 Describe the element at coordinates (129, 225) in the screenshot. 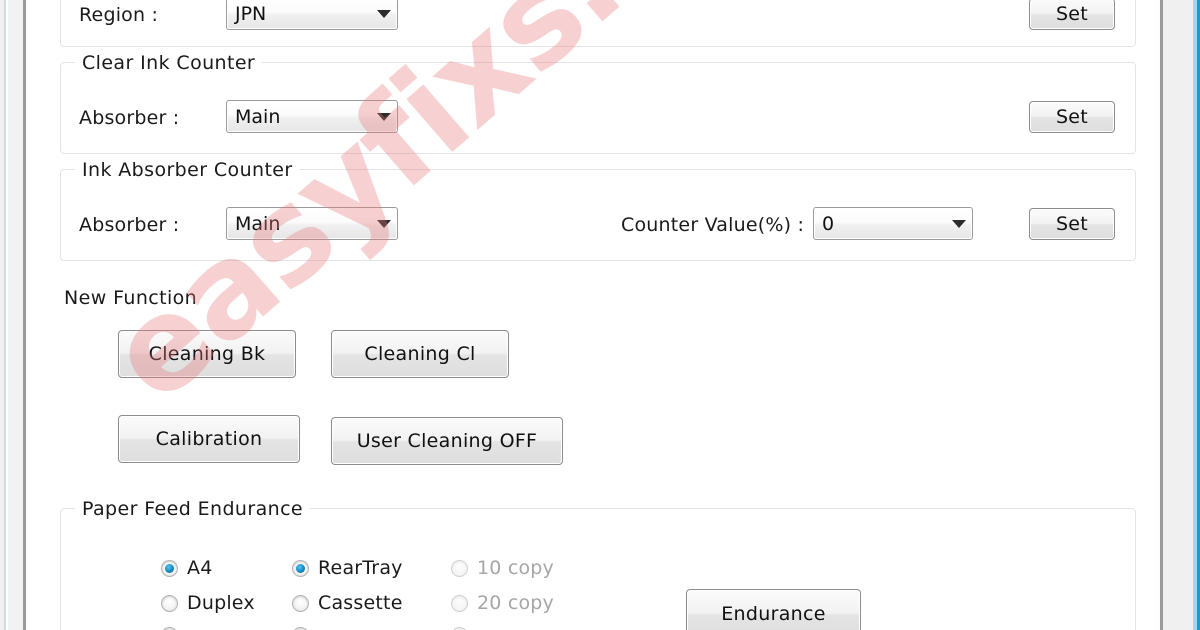

I see `ink-absorber-label: Absorber :` at that location.